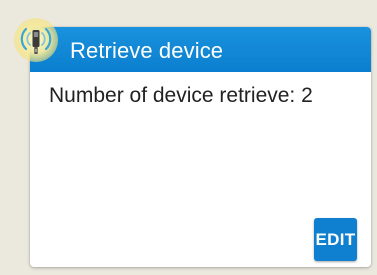 This screenshot has height=275, width=377. Describe the element at coordinates (181, 95) in the screenshot. I see `device-count-text: Number of device retrieve: 2` at that location.